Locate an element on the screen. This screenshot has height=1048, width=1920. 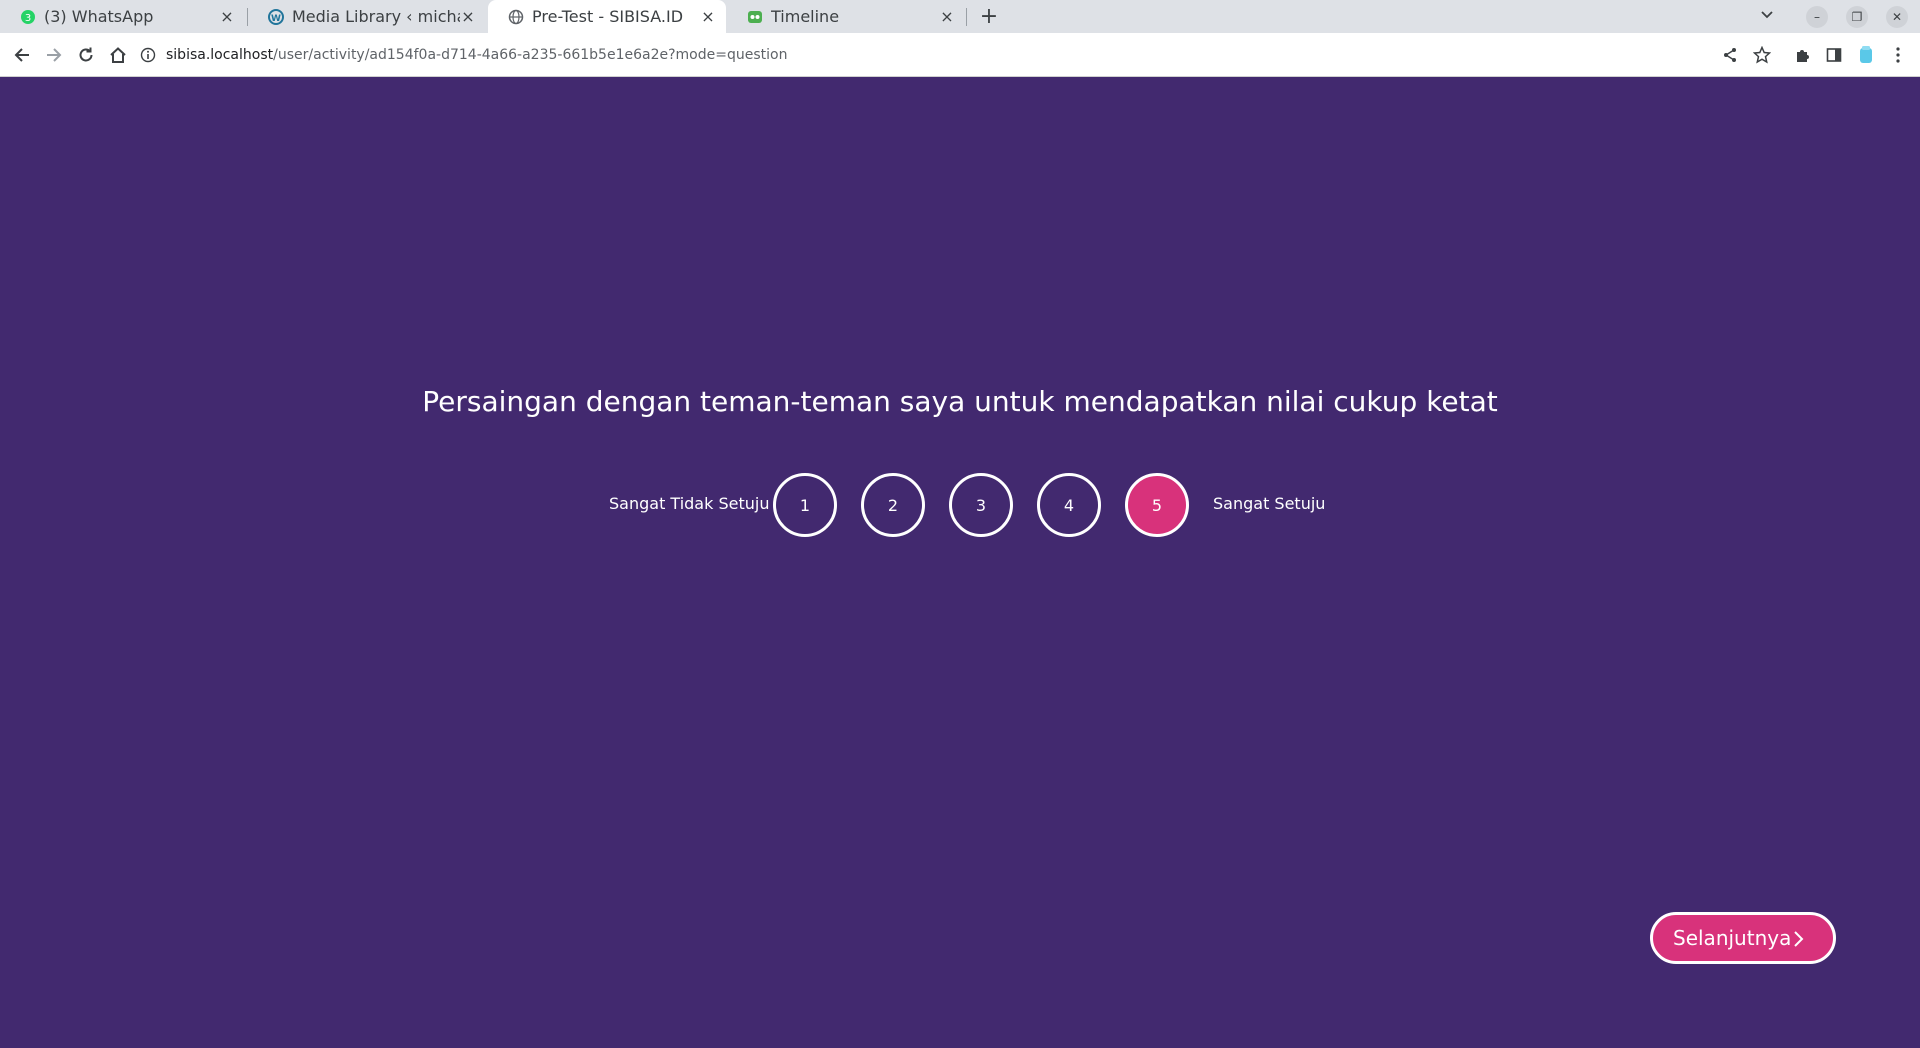
tab-title: Pre-Test - SIBISA.ID is located at coordinates (608, 16).